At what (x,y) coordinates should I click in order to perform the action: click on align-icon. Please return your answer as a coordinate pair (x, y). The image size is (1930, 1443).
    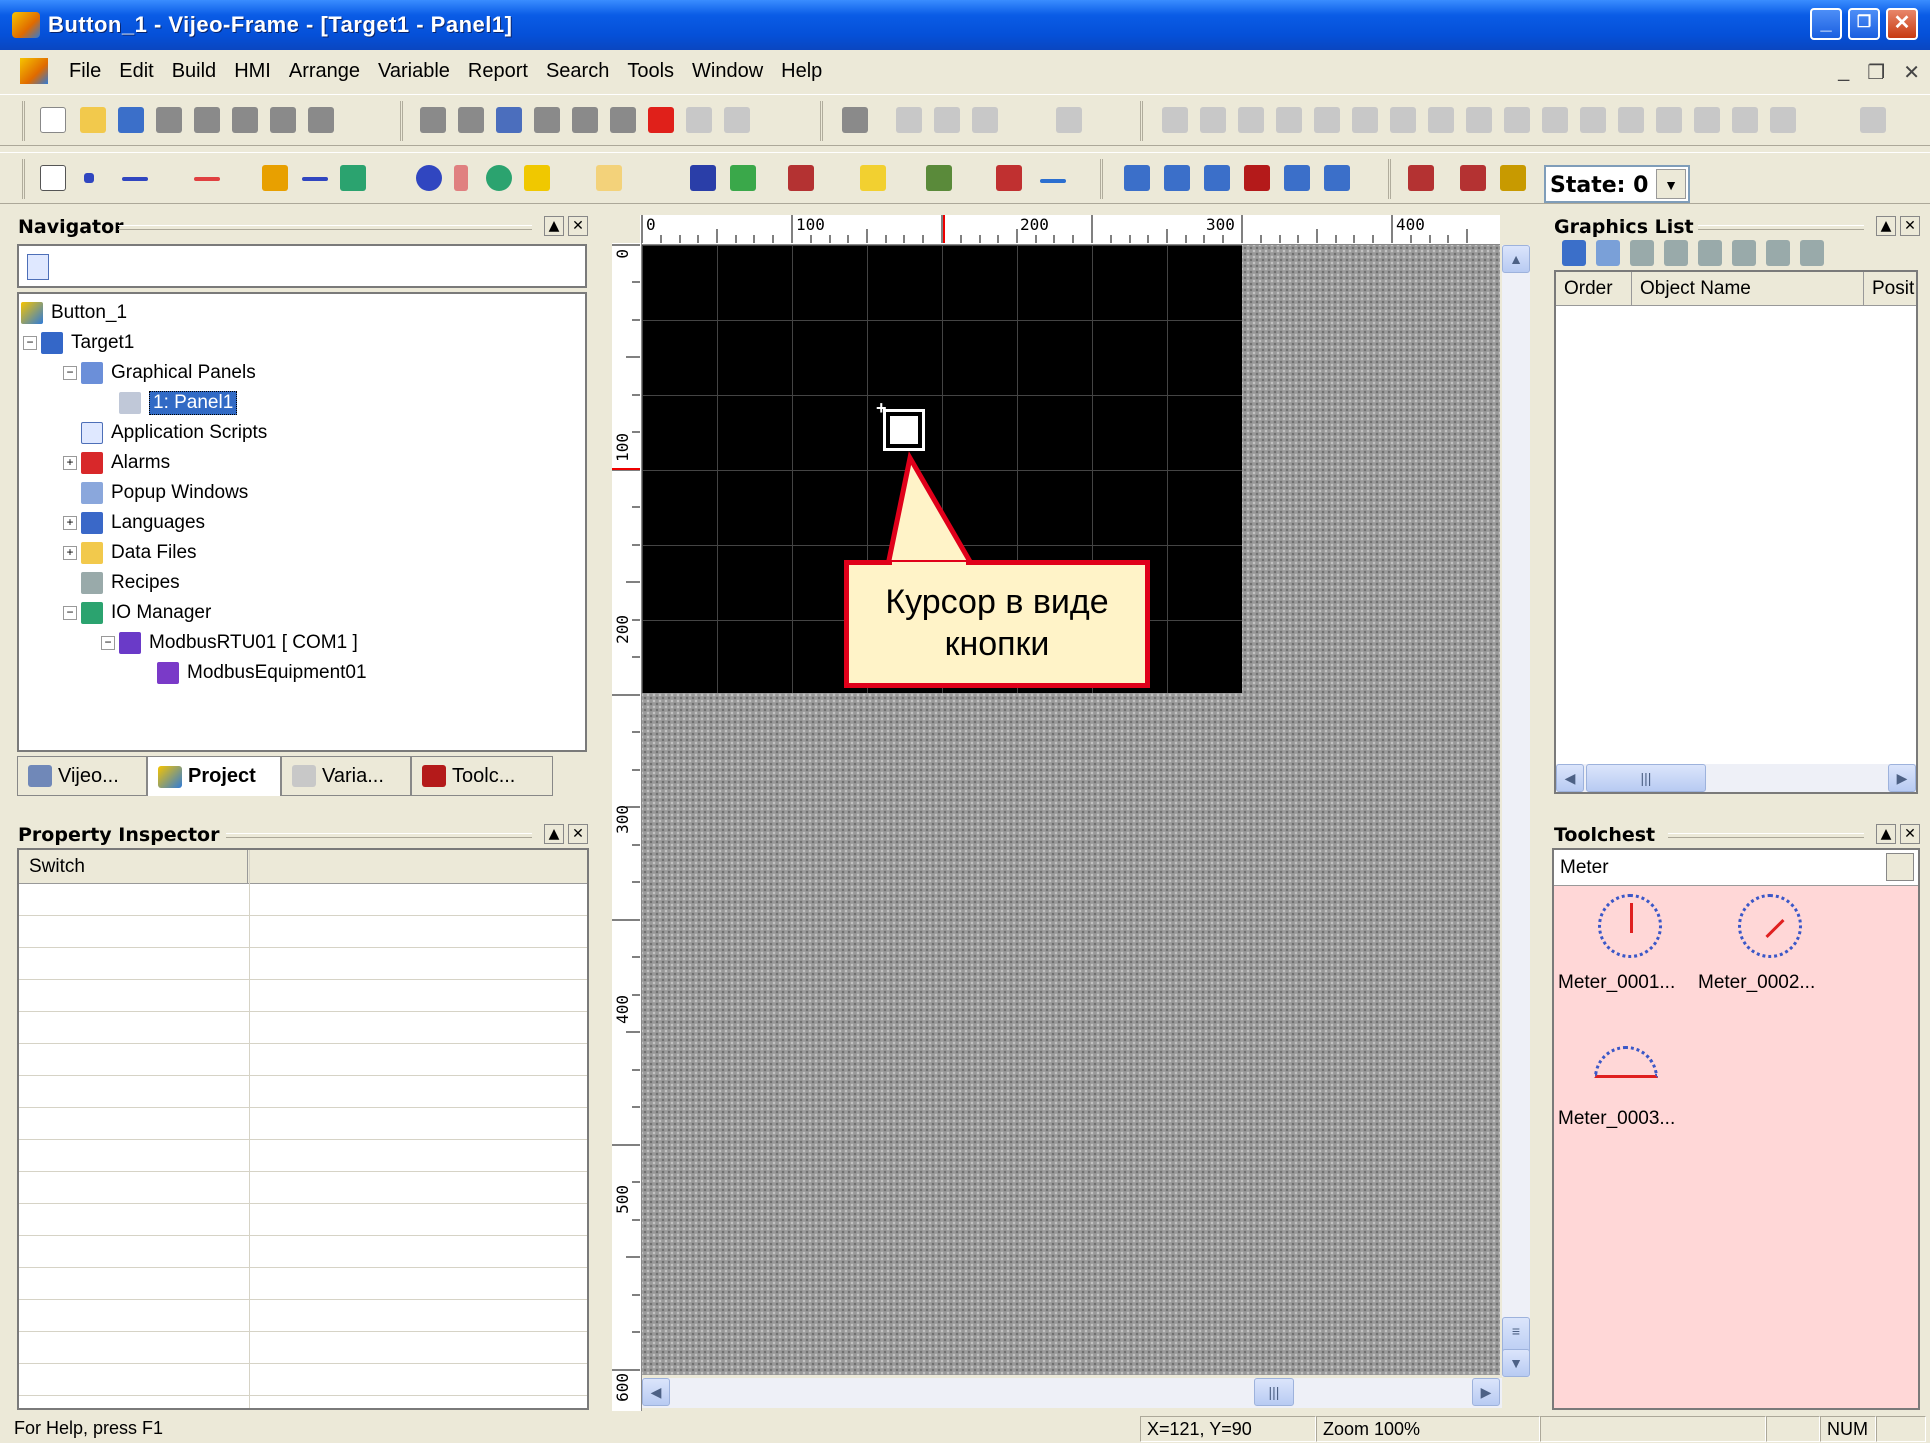
    Looking at the image, I should click on (855, 120).